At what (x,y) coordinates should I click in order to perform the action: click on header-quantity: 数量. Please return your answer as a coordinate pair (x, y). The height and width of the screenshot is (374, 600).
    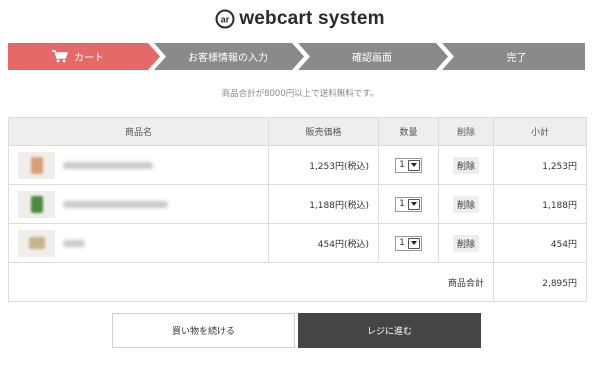
    Looking at the image, I should click on (408, 131).